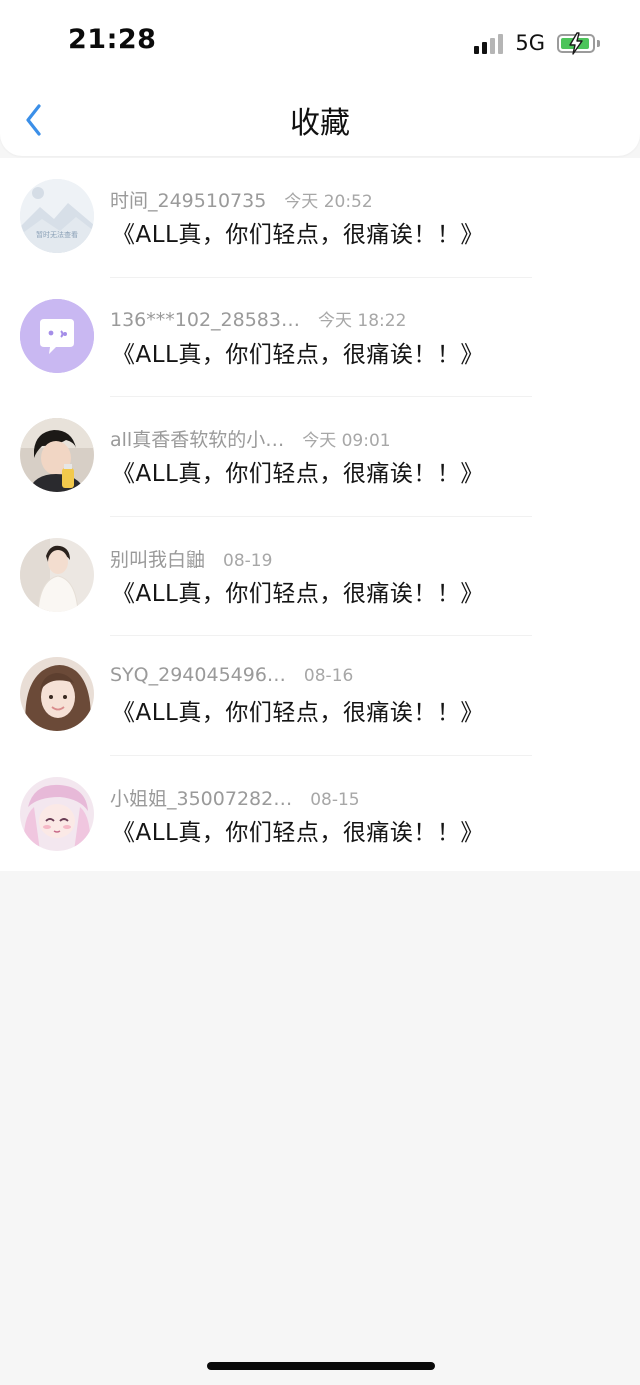  Describe the element at coordinates (320, 696) in the screenshot. I see `list-item: SYQ_294045496… 08-16 《ALL真，你们轻点，很痛诶！！》` at that location.